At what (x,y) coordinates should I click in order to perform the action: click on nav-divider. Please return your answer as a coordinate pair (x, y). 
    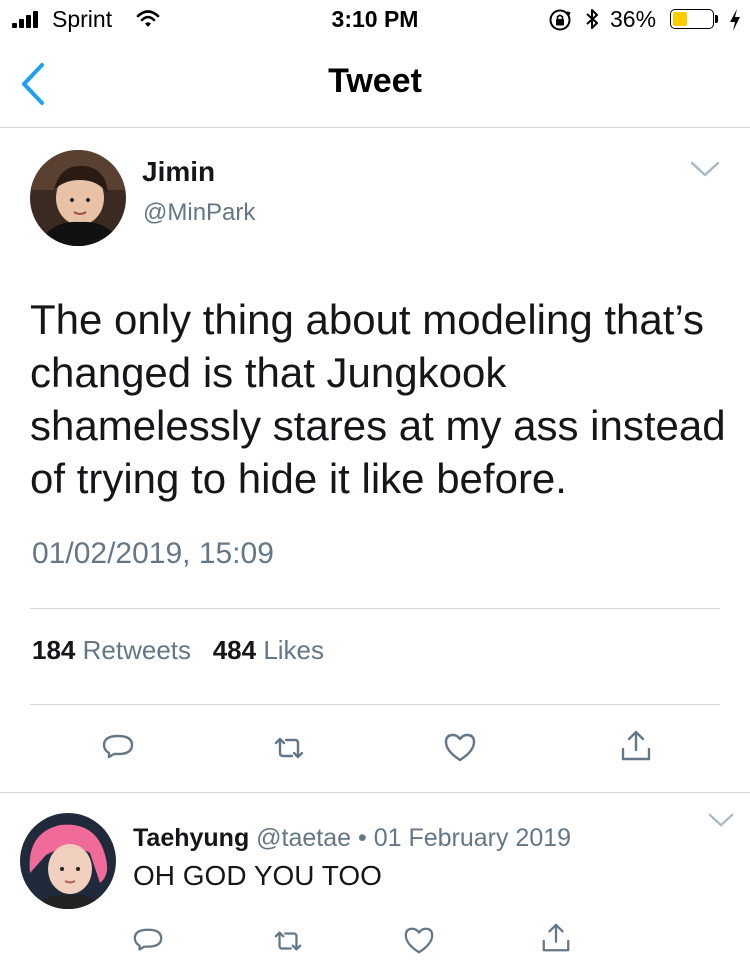
    Looking at the image, I should click on (375, 127).